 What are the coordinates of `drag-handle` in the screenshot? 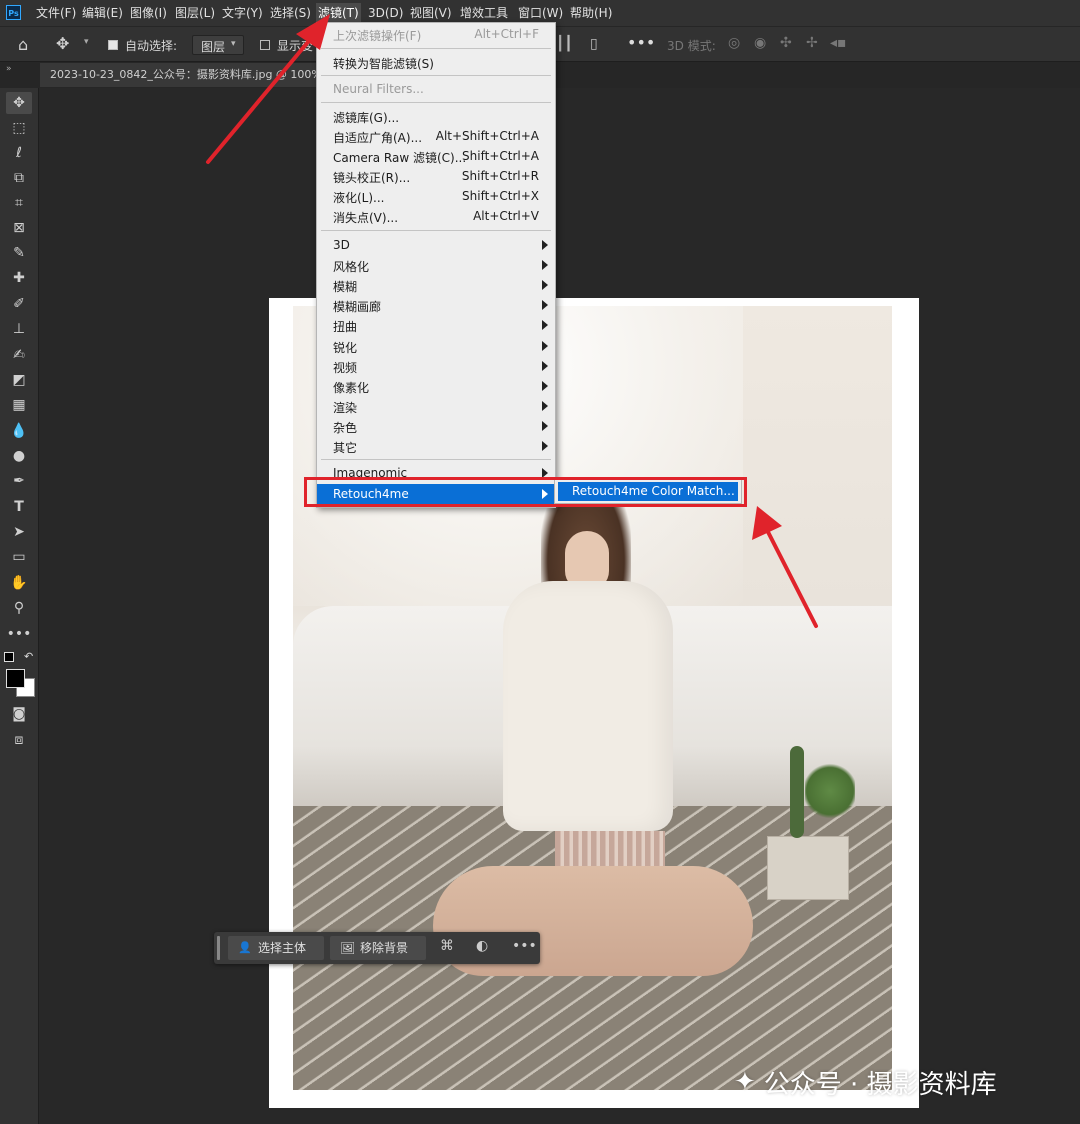 It's located at (218, 948).